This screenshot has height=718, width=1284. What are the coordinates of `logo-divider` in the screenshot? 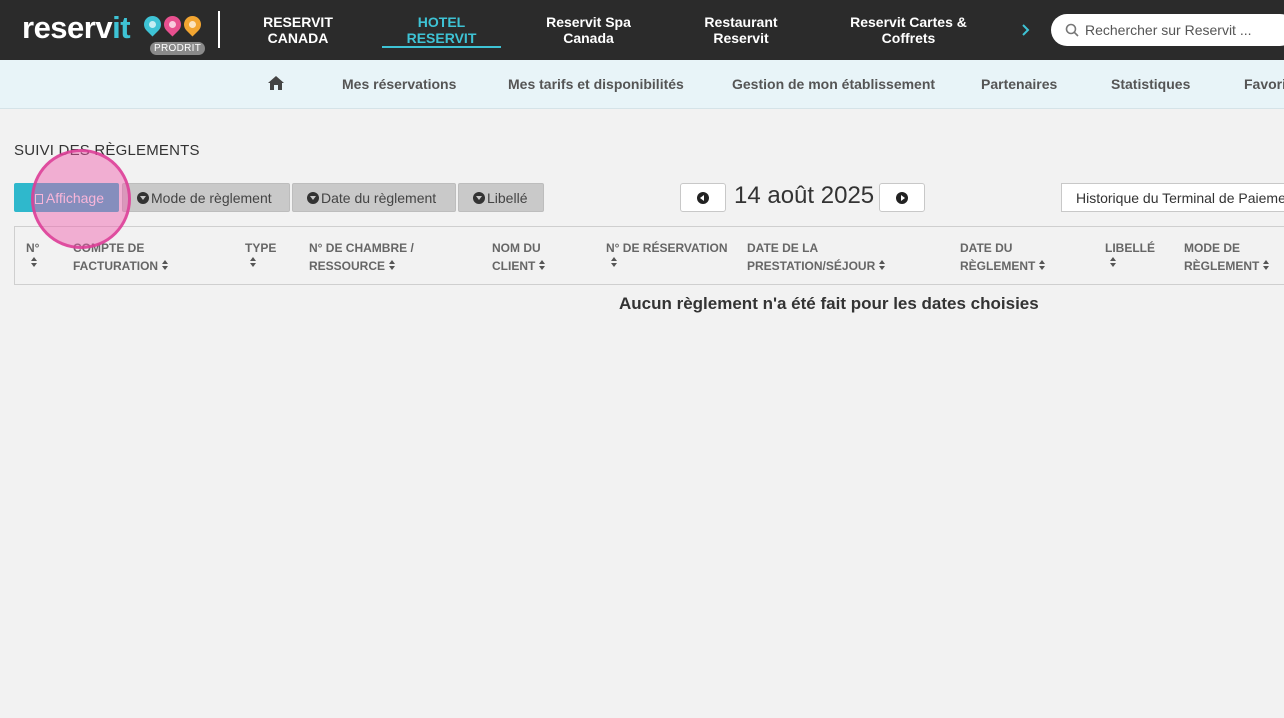 It's located at (219, 29).